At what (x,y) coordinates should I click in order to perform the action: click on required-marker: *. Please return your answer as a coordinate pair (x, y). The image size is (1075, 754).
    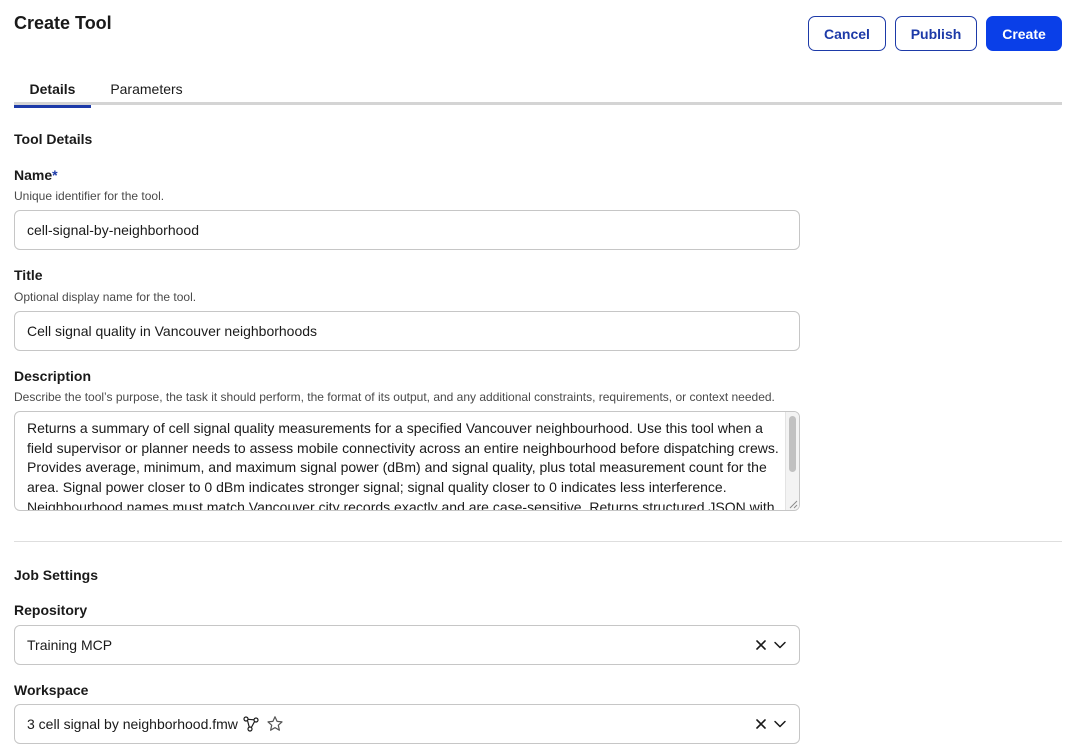
    Looking at the image, I should click on (55, 175).